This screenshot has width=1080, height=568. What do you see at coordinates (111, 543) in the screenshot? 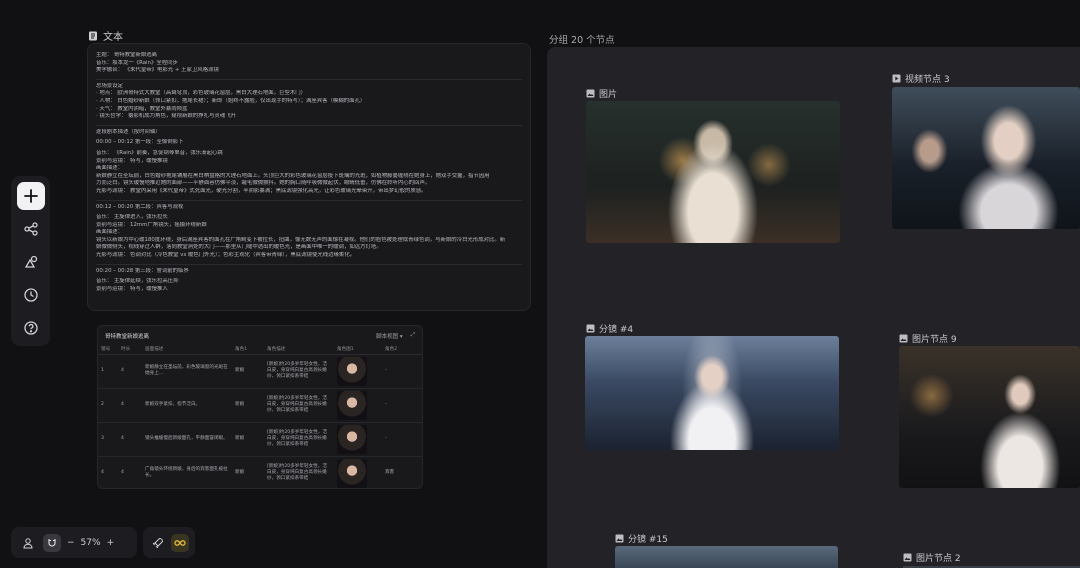
I see `zoom-in-button: +` at bounding box center [111, 543].